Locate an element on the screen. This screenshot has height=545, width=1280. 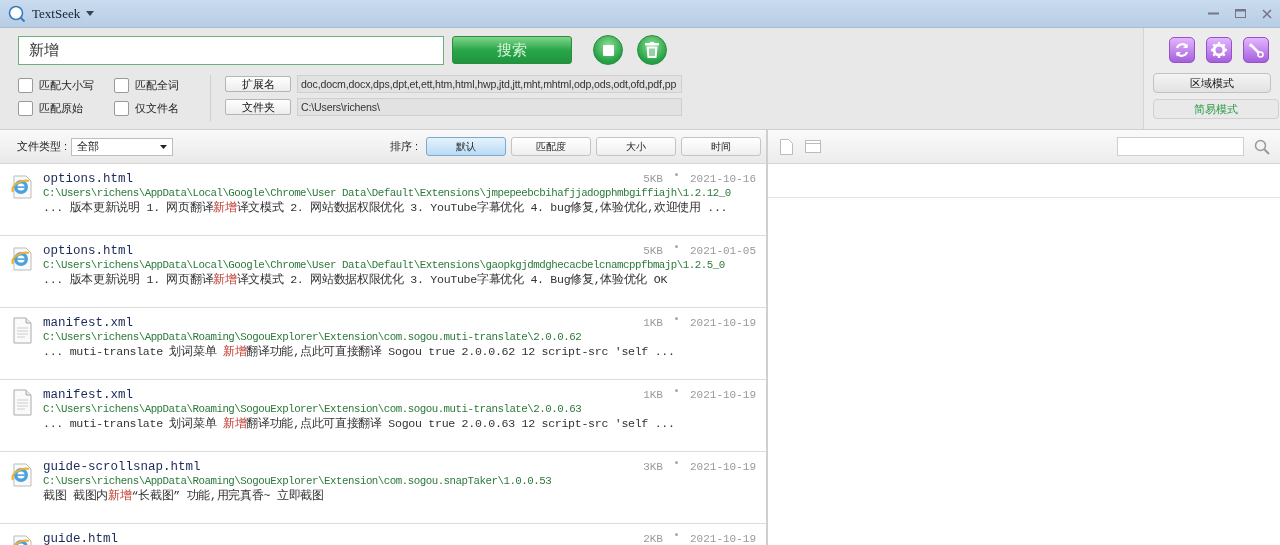
stop-icon is located at coordinates (608, 50).